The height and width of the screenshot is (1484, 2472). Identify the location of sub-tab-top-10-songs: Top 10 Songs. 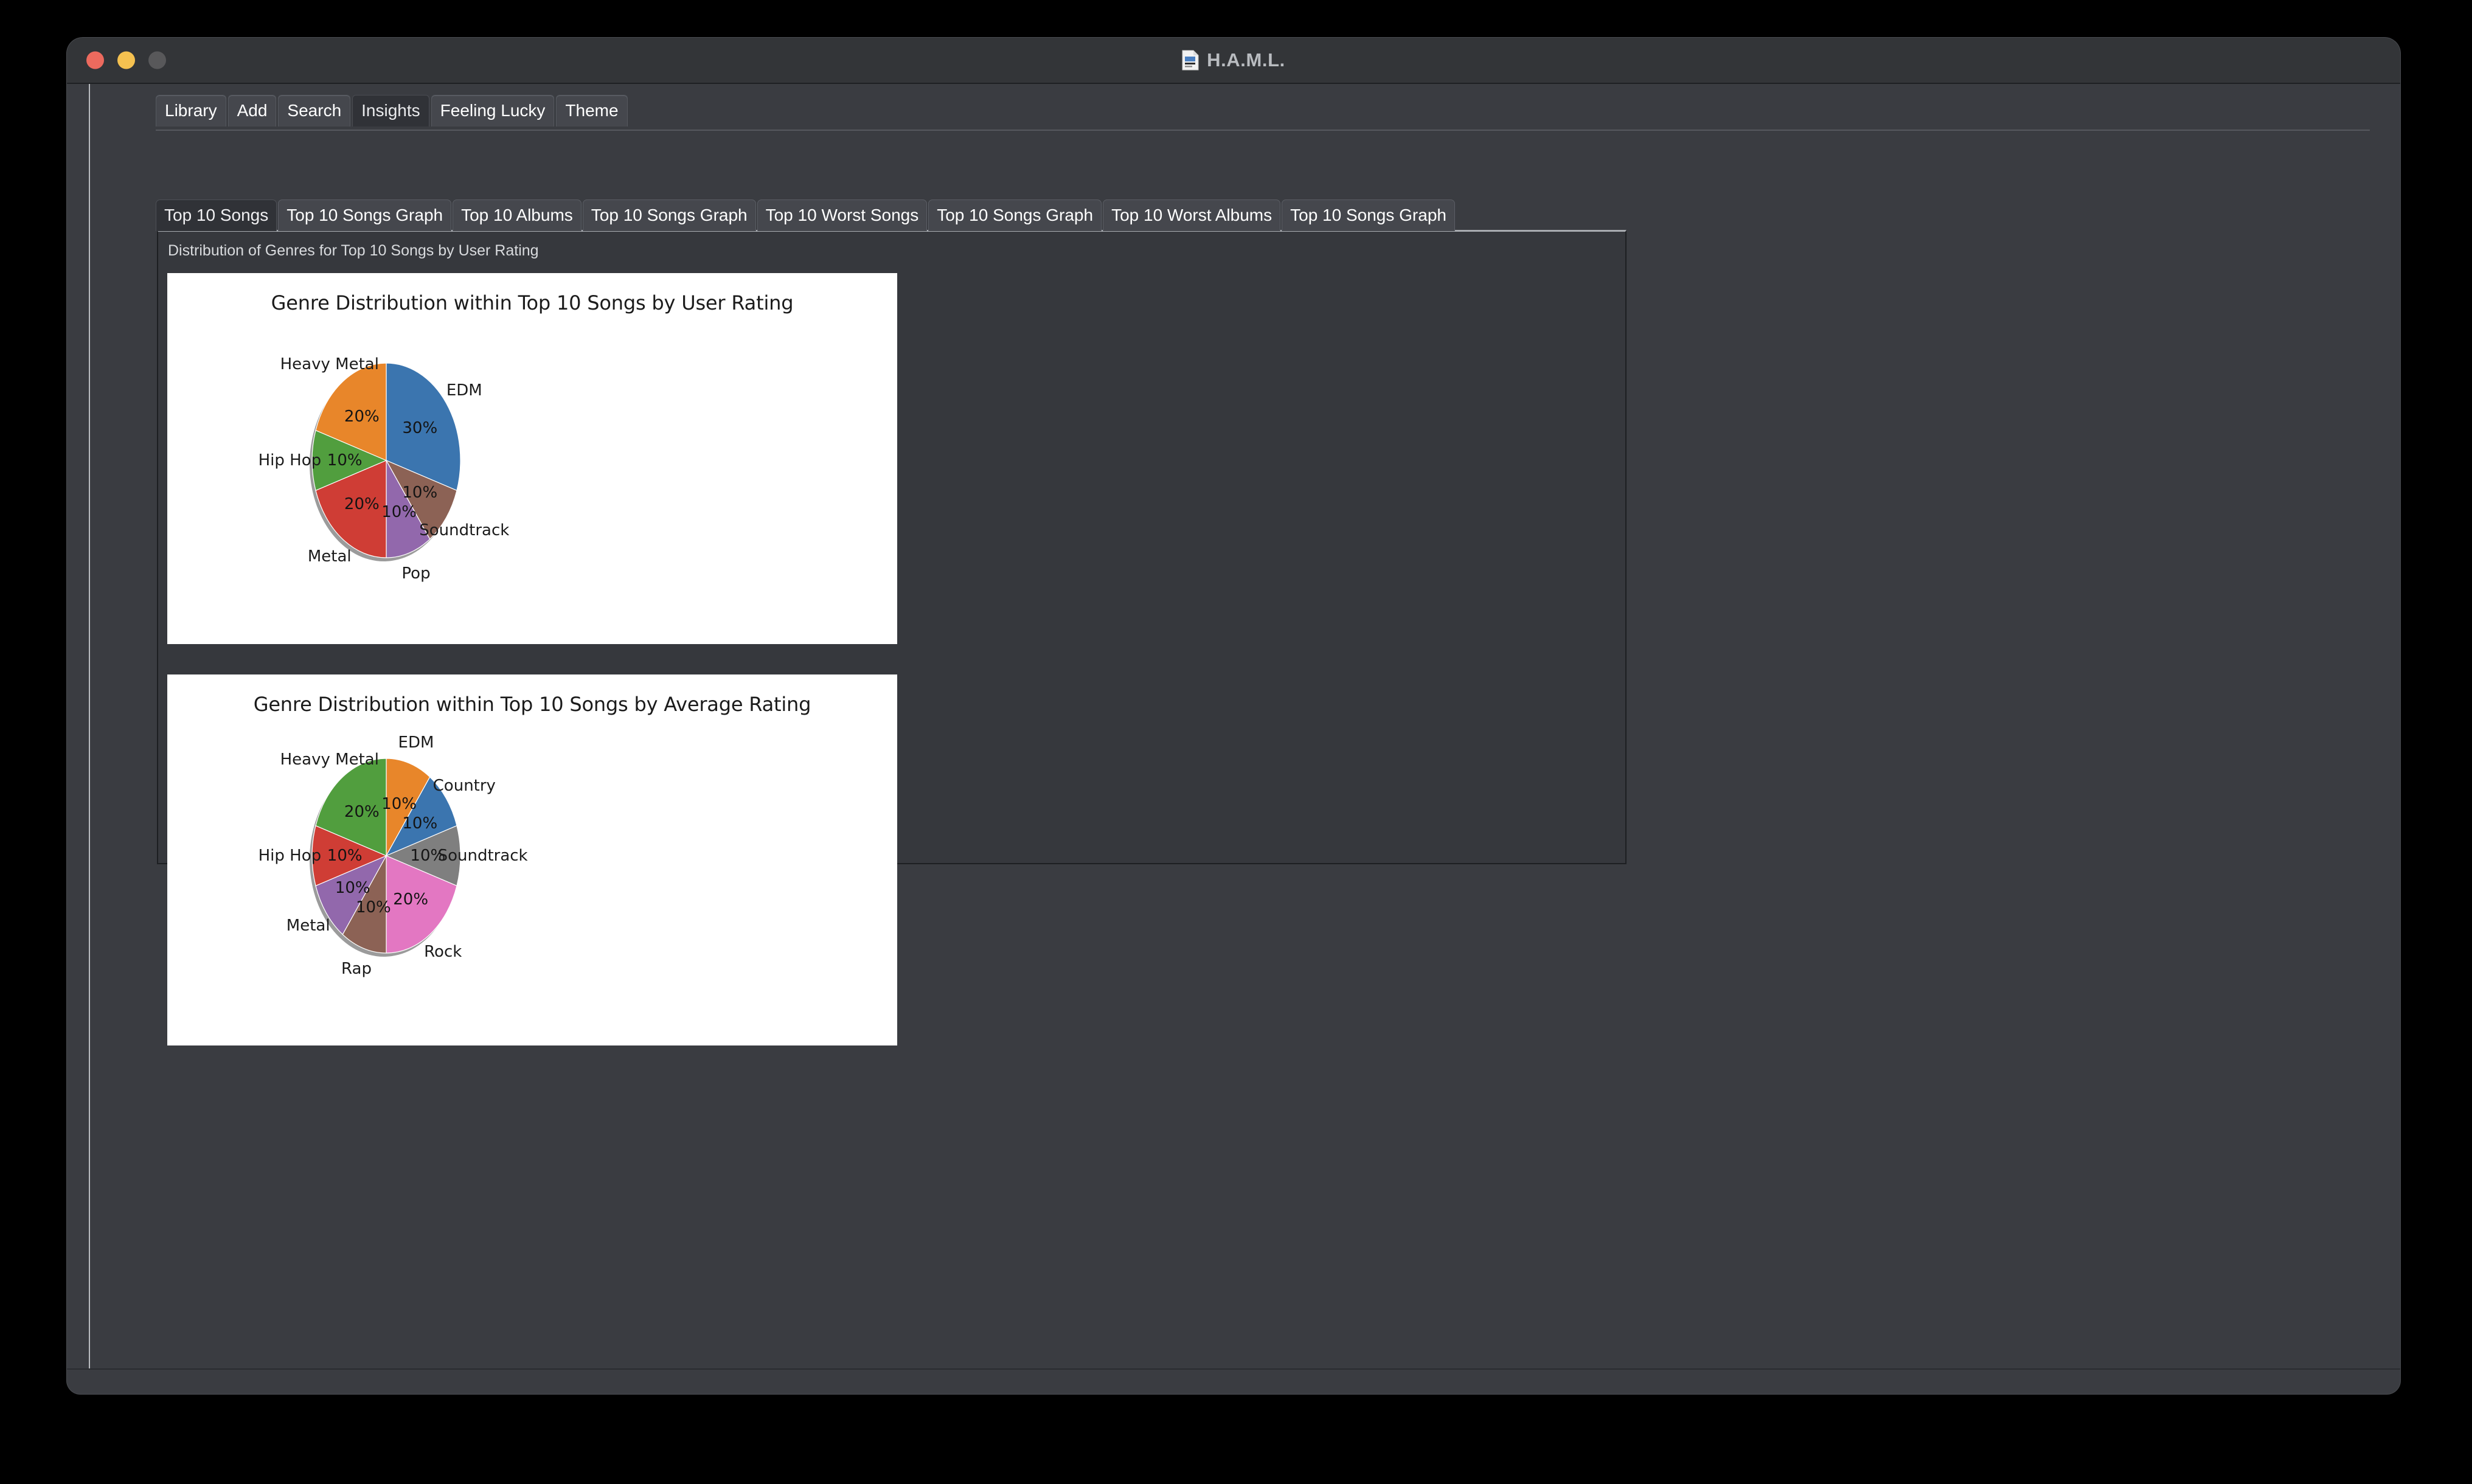
(216, 215).